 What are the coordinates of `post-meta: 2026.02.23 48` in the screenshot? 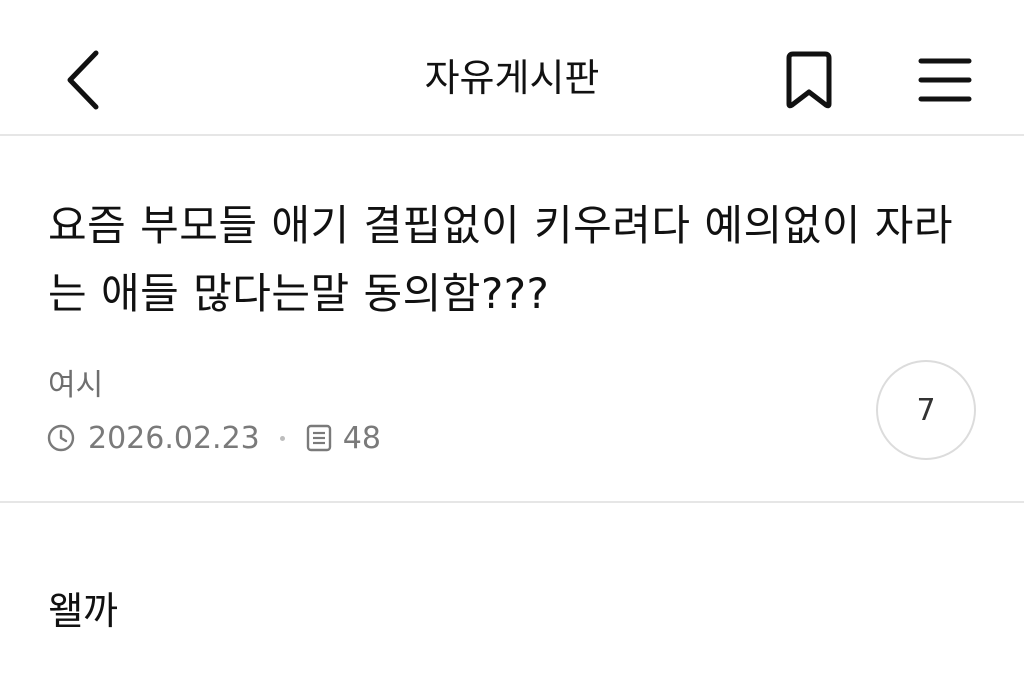 It's located at (213, 438).